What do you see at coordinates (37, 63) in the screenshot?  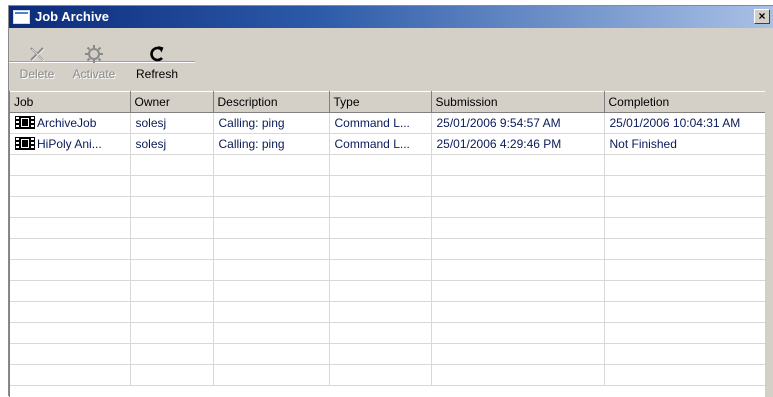 I see `delete-button: Delete` at bounding box center [37, 63].